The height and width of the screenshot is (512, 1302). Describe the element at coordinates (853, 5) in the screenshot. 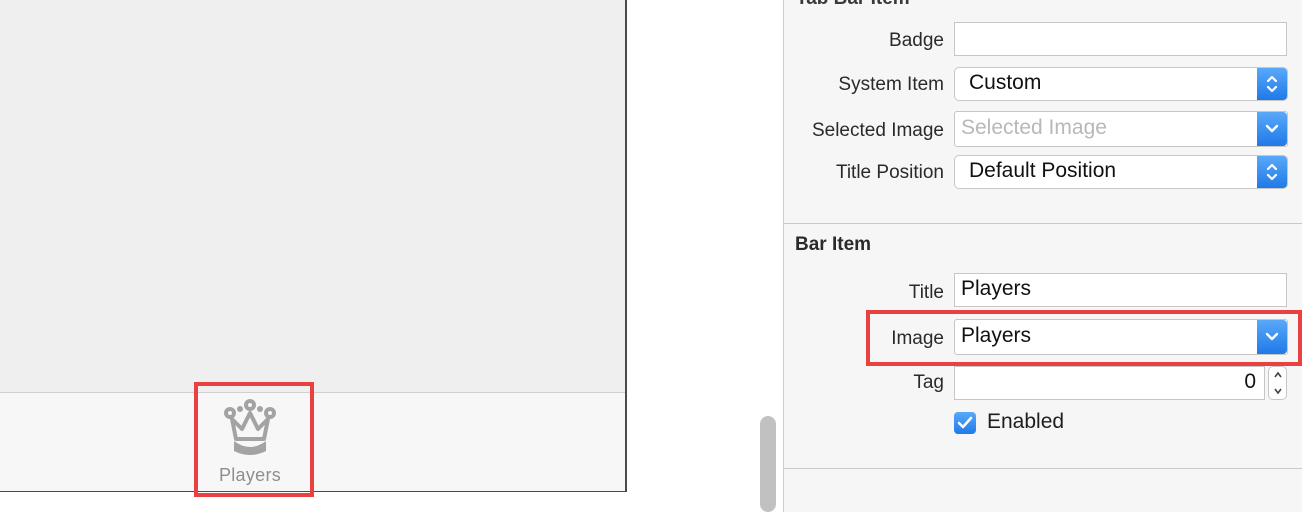

I see `section-title-clipped: Tab Bar Item` at that location.